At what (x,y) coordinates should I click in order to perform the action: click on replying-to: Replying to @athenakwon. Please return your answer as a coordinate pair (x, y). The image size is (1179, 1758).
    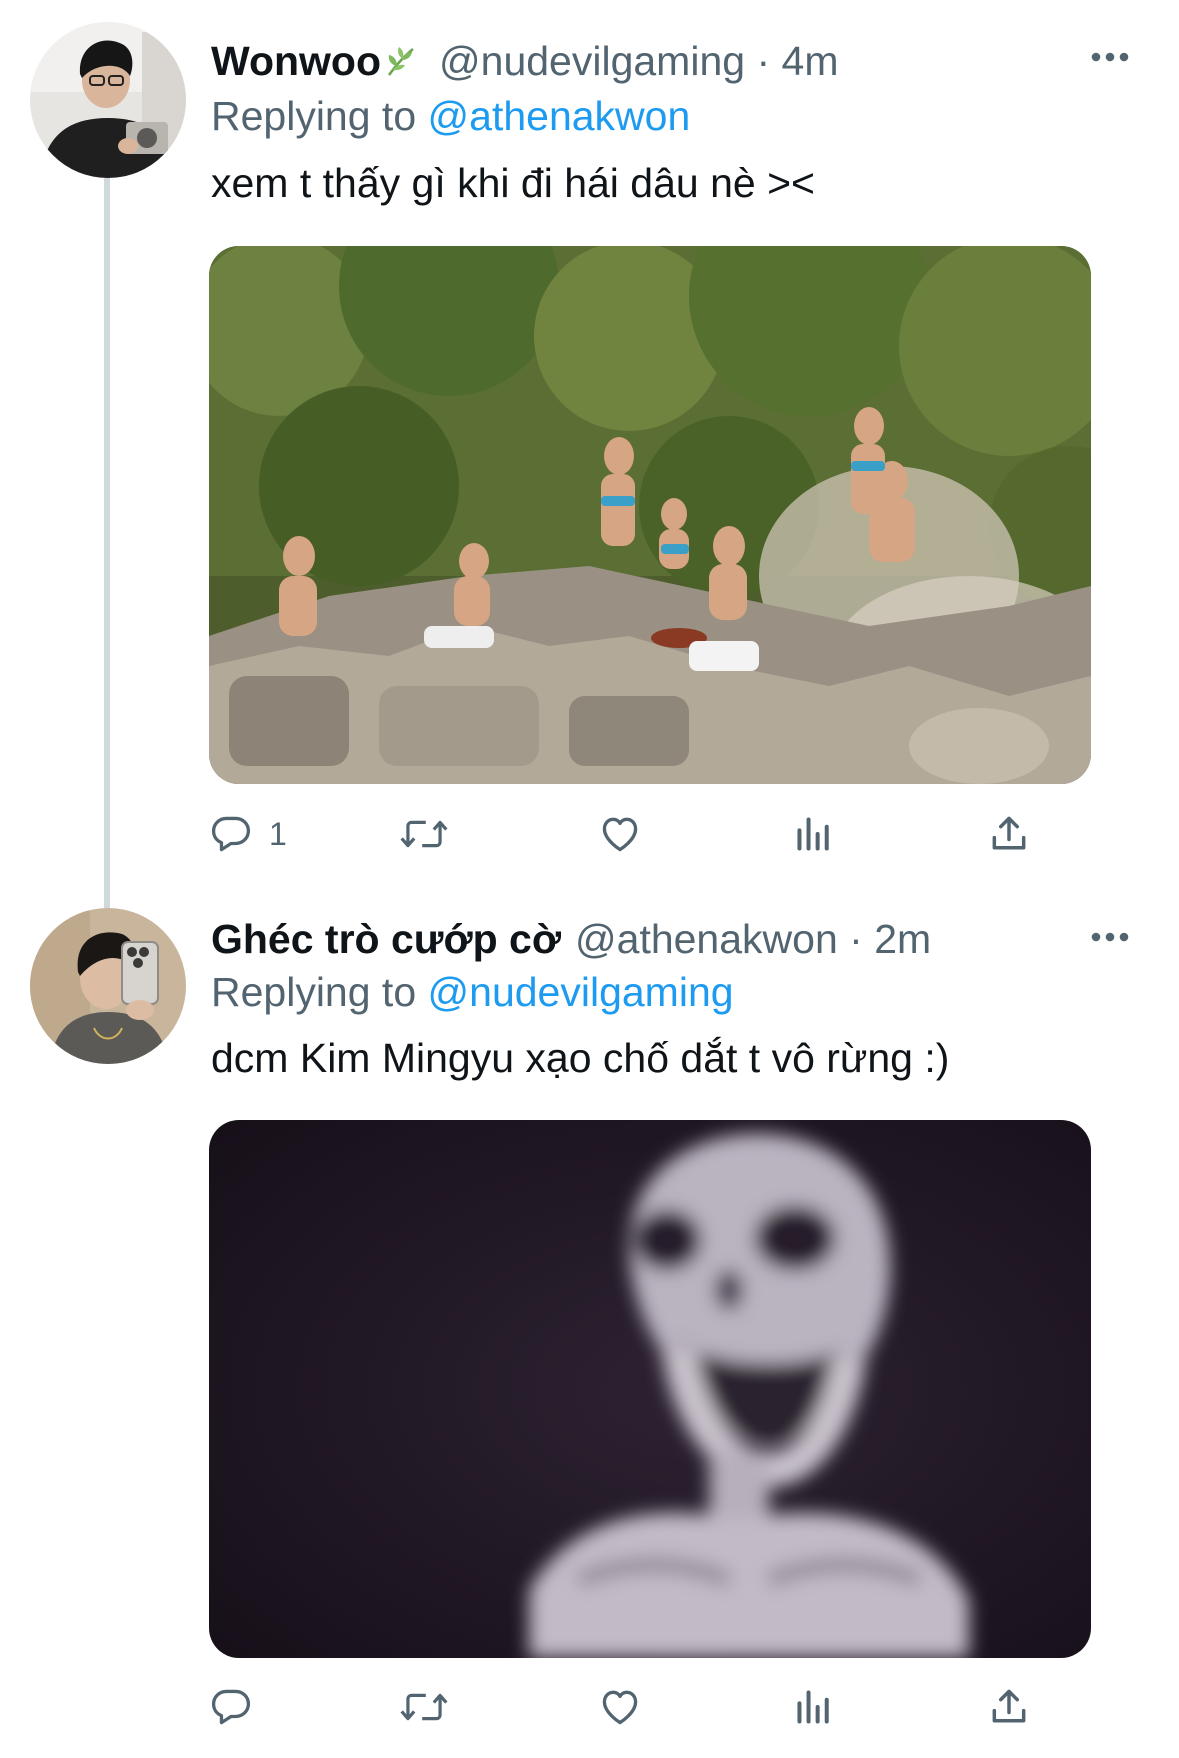
    Looking at the image, I should click on (450, 116).